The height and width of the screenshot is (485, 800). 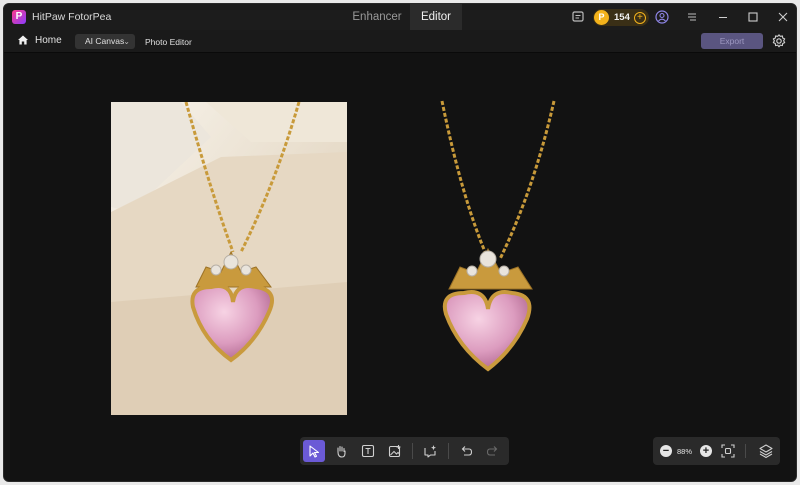 I want to click on ai-sparkle-icon, so click(x=430, y=451).